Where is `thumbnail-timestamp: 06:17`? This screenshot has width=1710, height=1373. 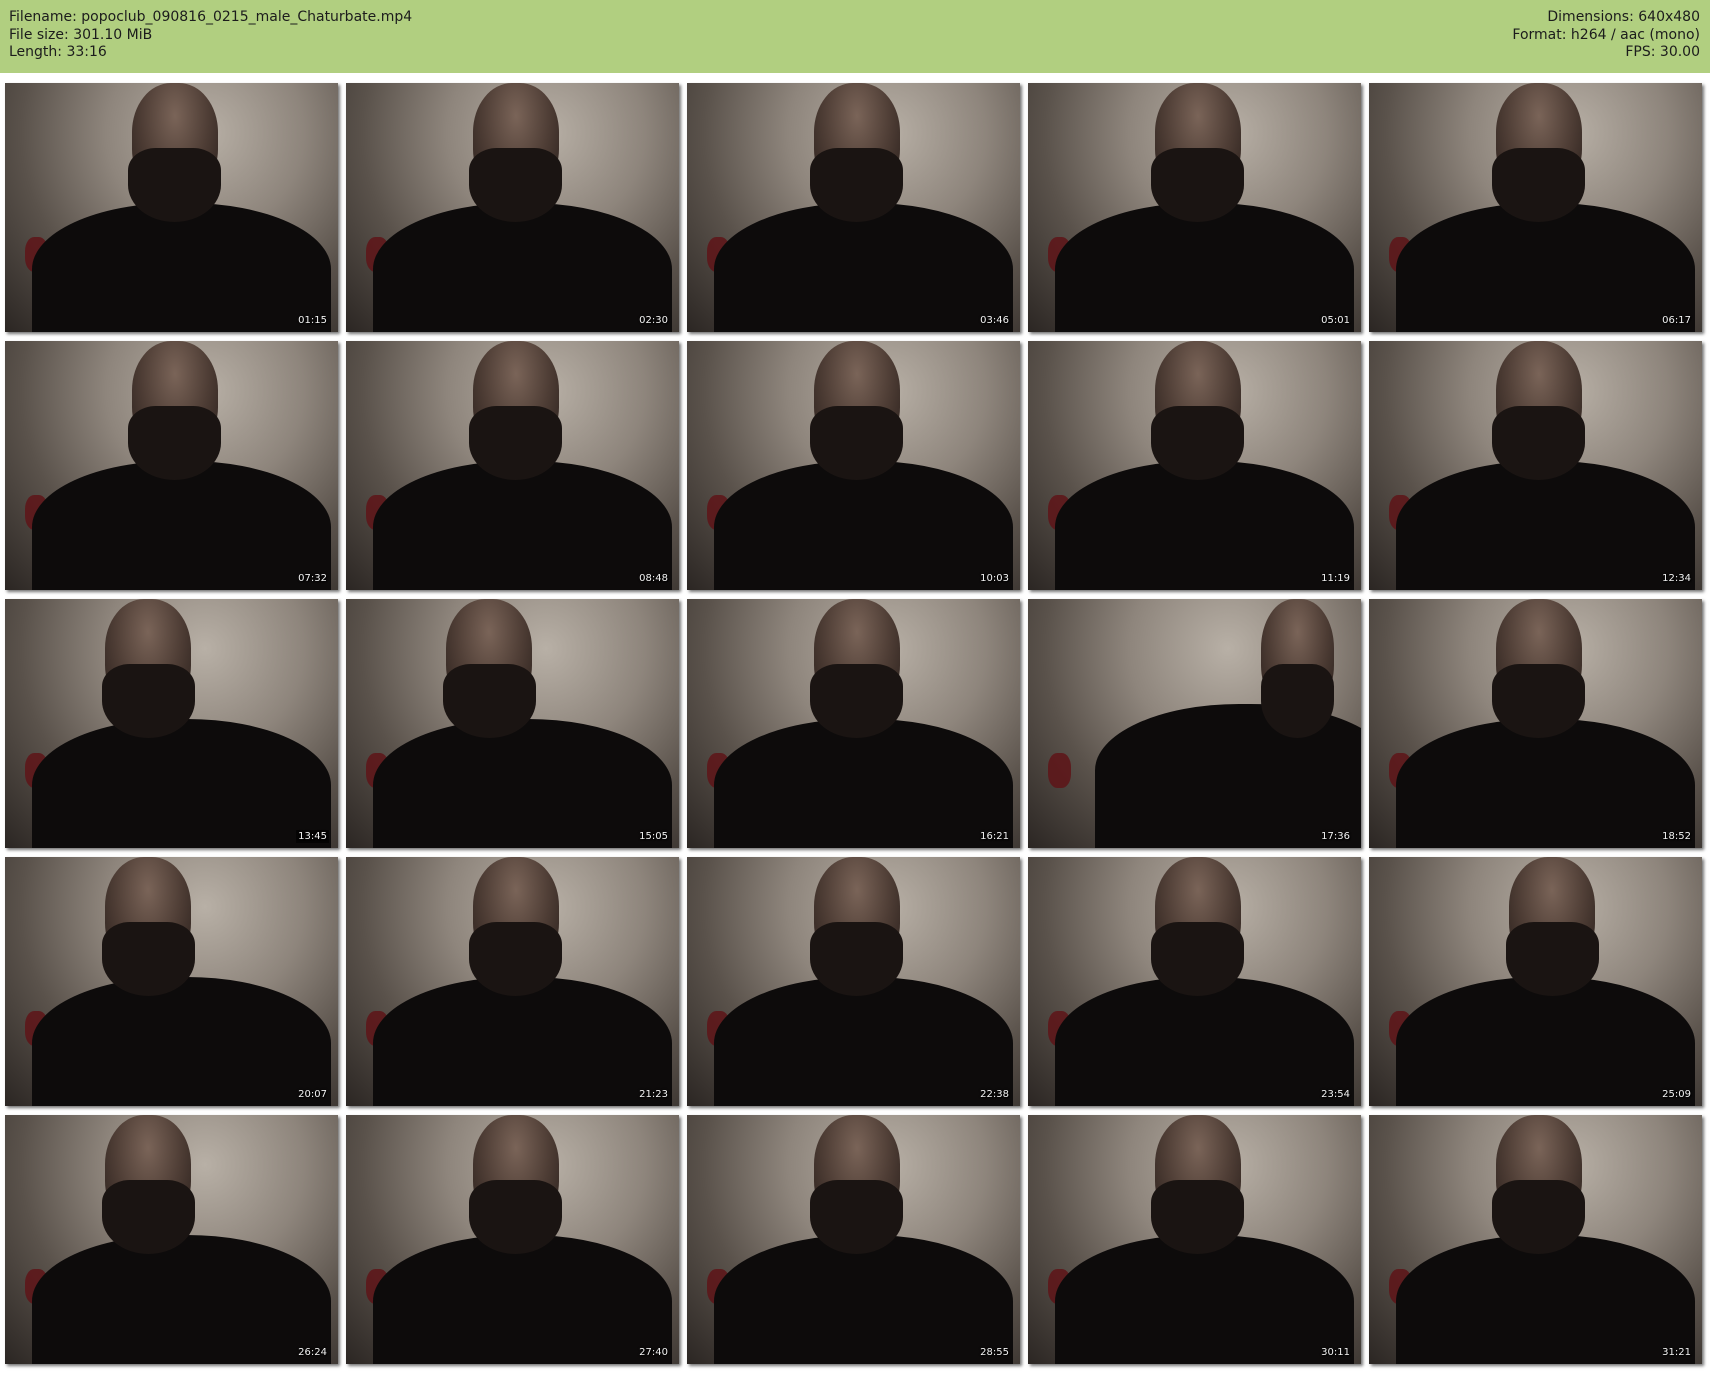 thumbnail-timestamp: 06:17 is located at coordinates (1676, 320).